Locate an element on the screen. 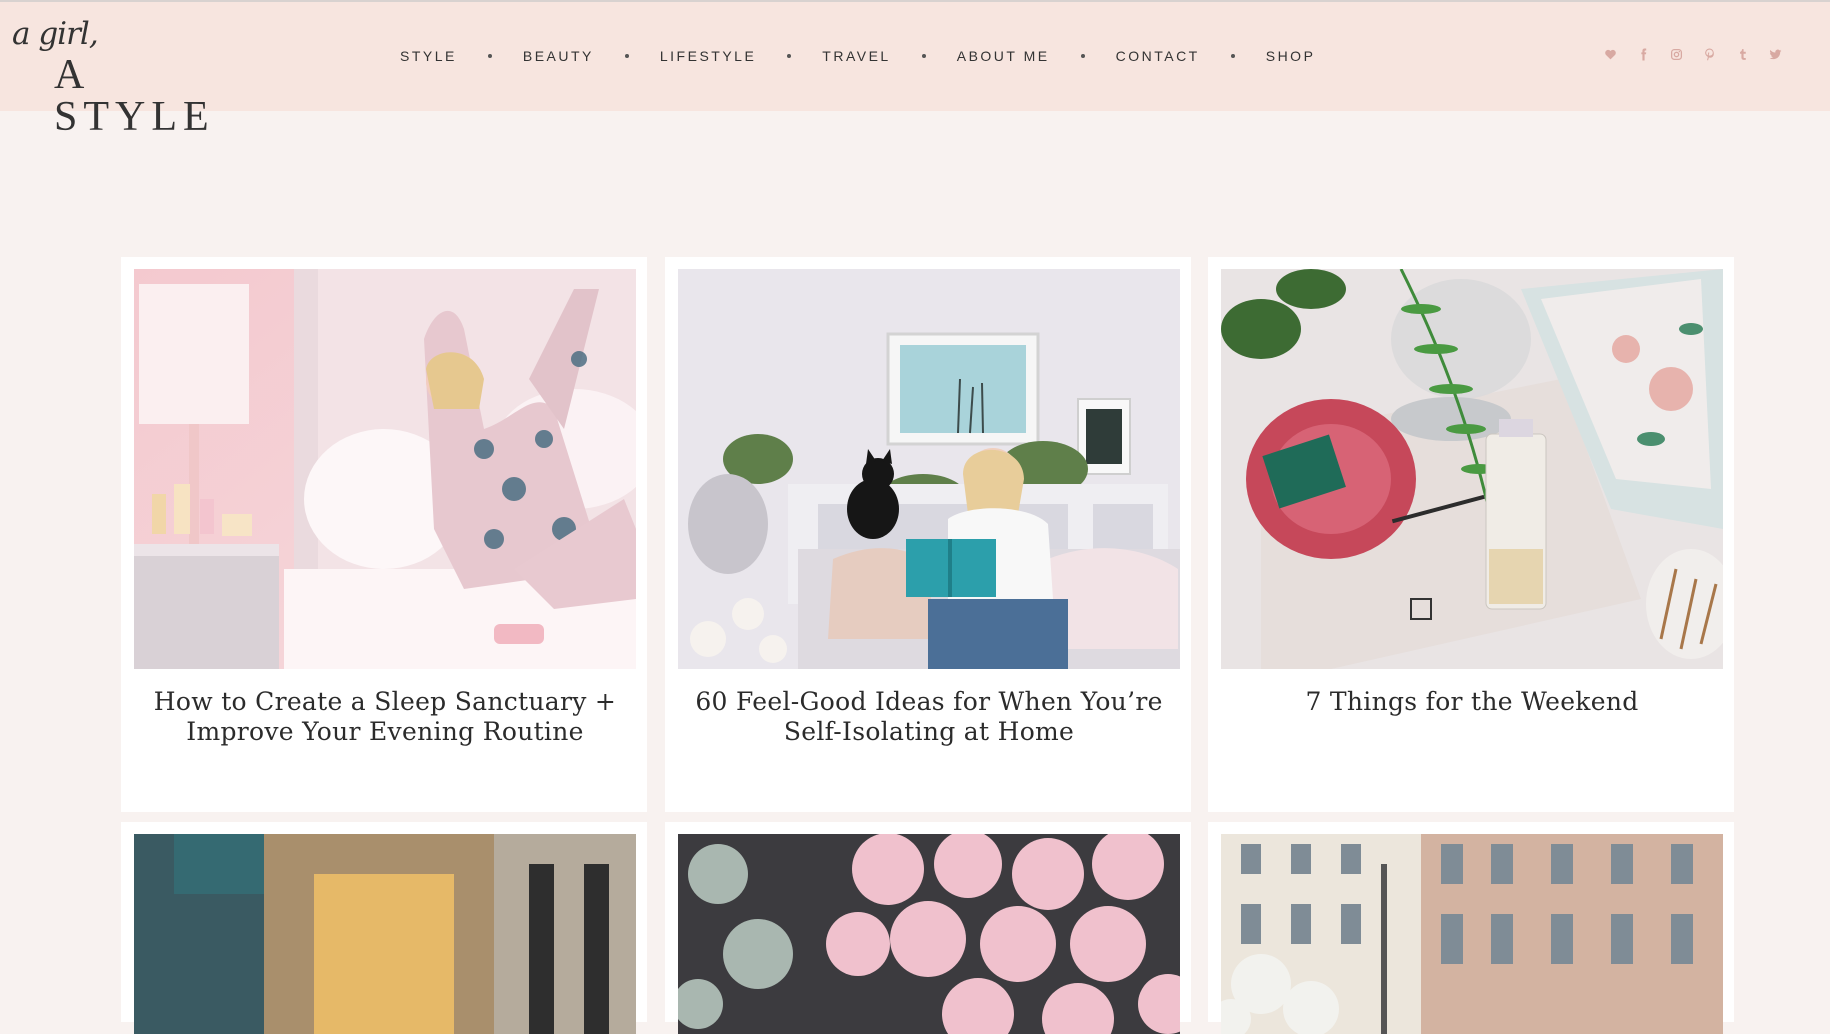  nav-lifestyle: LIFESTYLE is located at coordinates (708, 56).